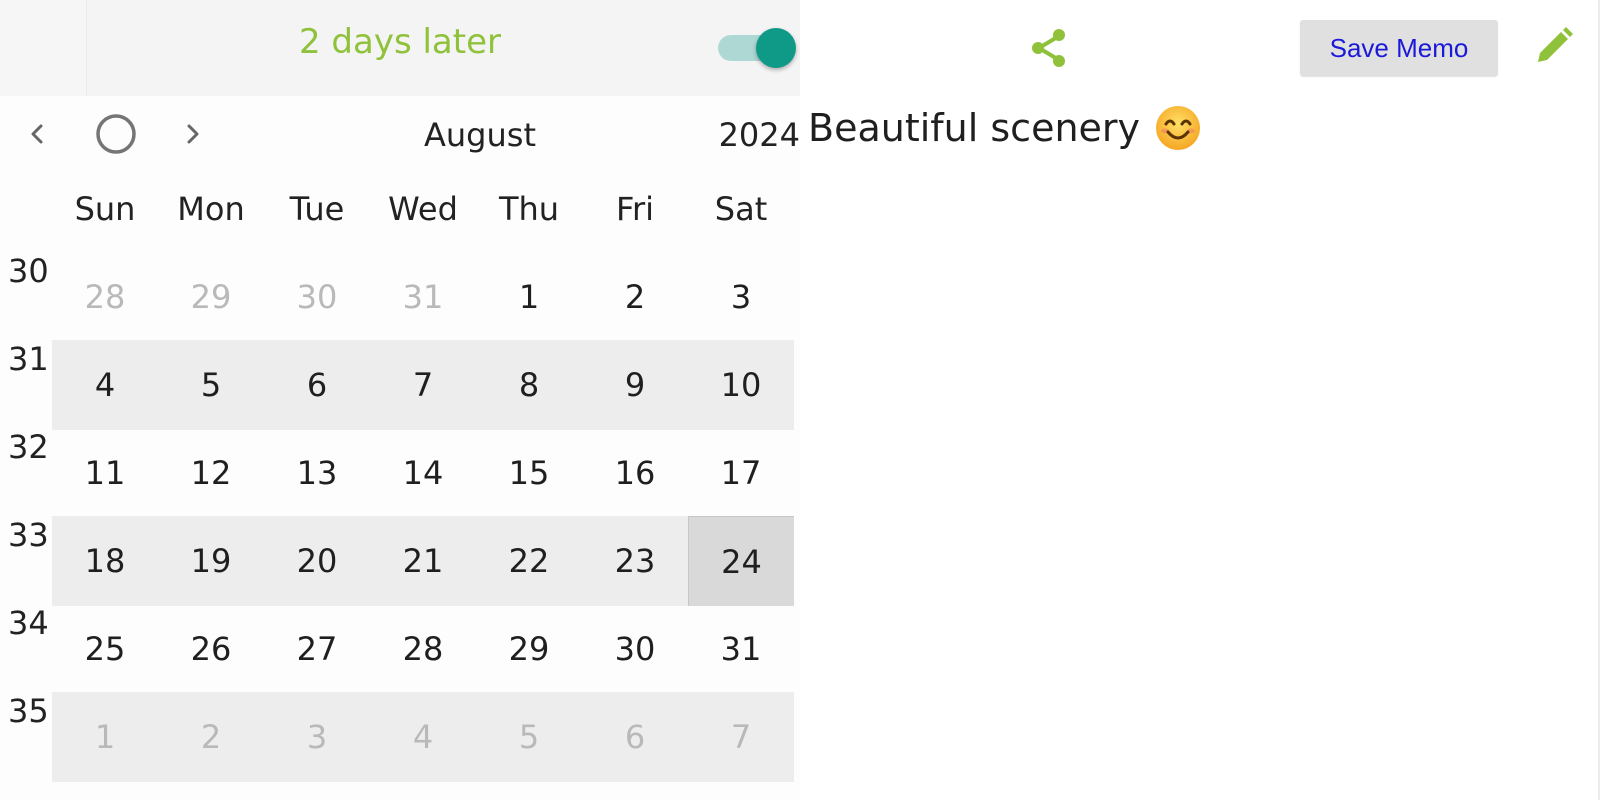 The height and width of the screenshot is (800, 1600). Describe the element at coordinates (529, 385) in the screenshot. I see `day-cell: 8` at that location.